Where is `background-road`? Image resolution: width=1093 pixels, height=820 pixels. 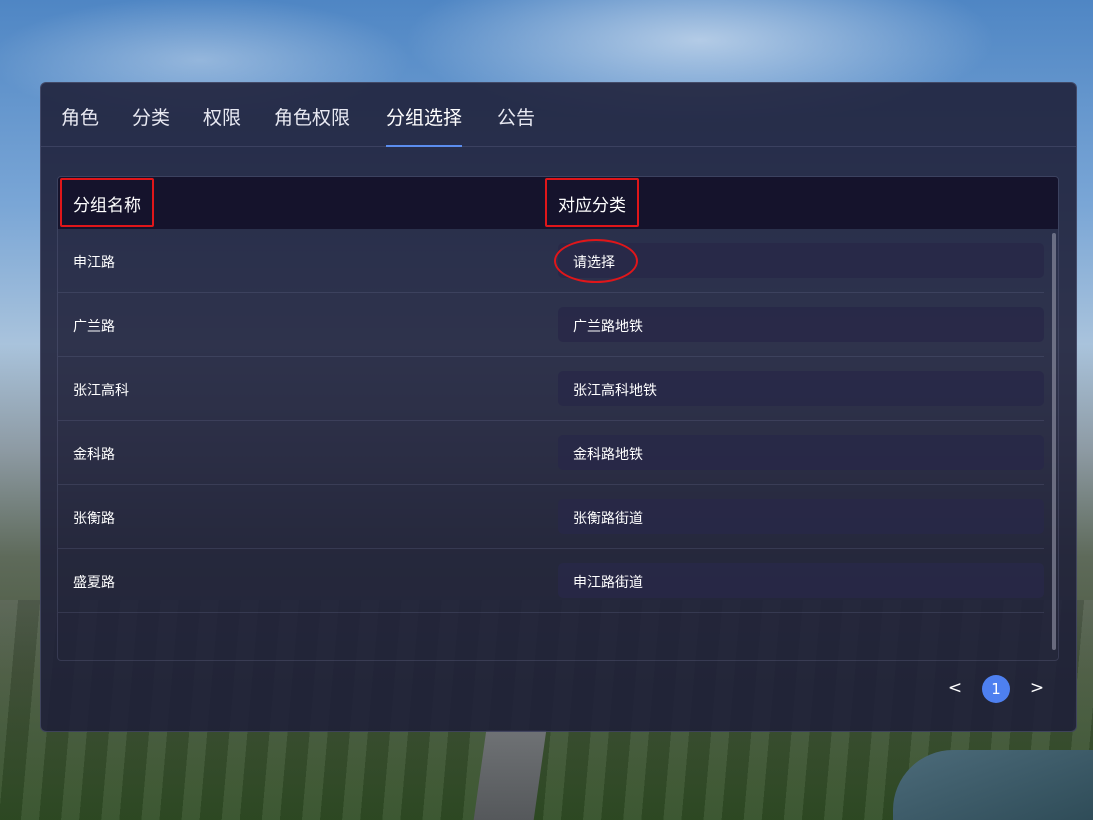
background-road is located at coordinates (510, 775).